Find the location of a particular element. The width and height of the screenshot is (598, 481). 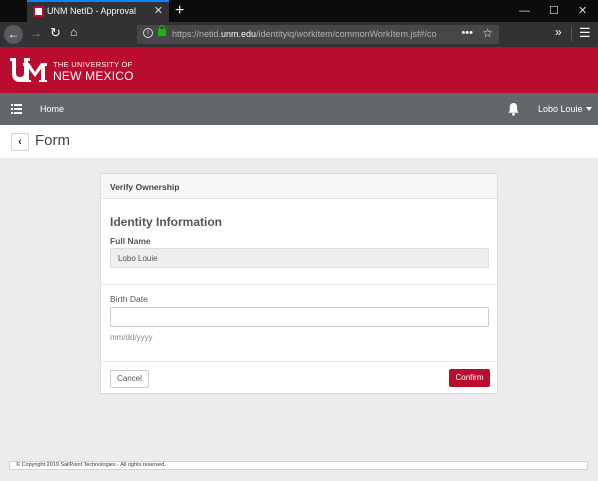

home-icon: ⌂ is located at coordinates (73, 32).